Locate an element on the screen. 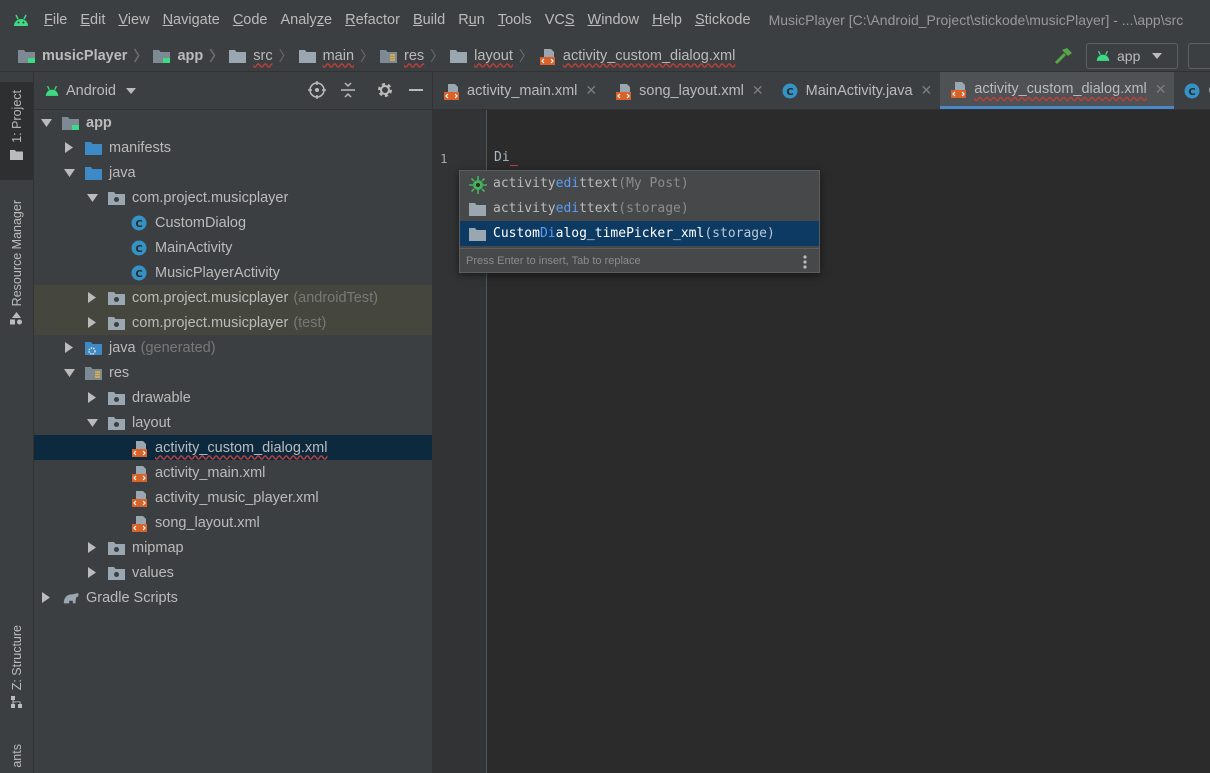 The width and height of the screenshot is (1210, 773). editor-tab-activity-main-xml: activity_main.xml ✕ is located at coordinates (519, 90).